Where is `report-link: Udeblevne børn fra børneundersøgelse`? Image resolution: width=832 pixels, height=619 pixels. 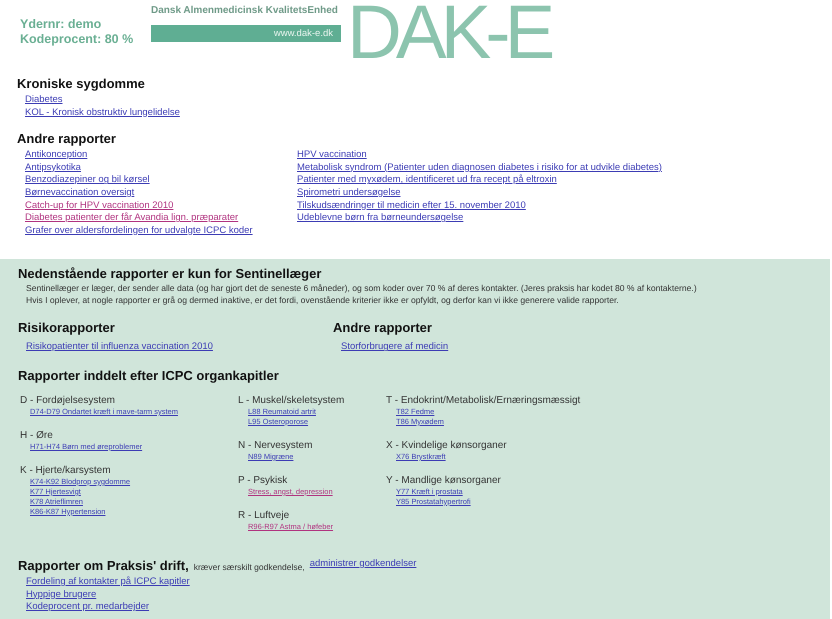
report-link: Udeblevne børn fra børneundersøgelse is located at coordinates (380, 218).